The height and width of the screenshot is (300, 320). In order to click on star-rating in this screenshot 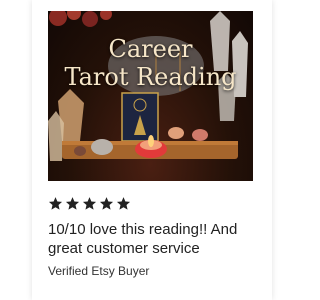, I will do `click(89, 205)`.